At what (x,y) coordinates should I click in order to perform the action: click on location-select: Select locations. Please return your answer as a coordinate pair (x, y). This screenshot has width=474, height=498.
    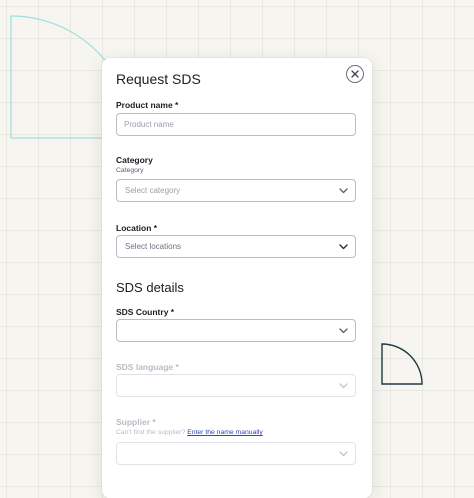
    Looking at the image, I should click on (236, 246).